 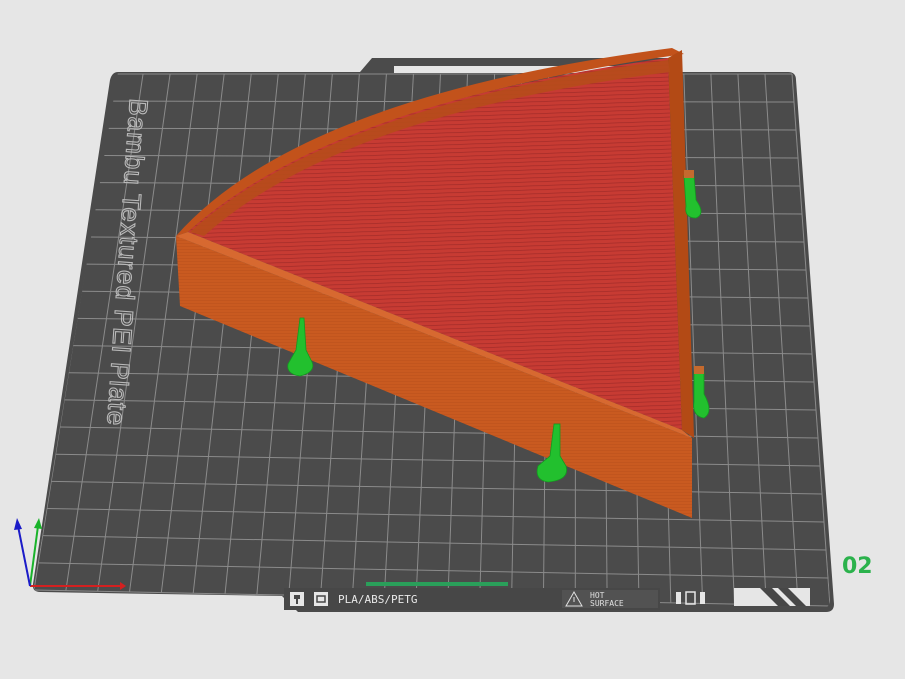 What do you see at coordinates (437, 584) in the screenshot?
I see `strip-accent` at bounding box center [437, 584].